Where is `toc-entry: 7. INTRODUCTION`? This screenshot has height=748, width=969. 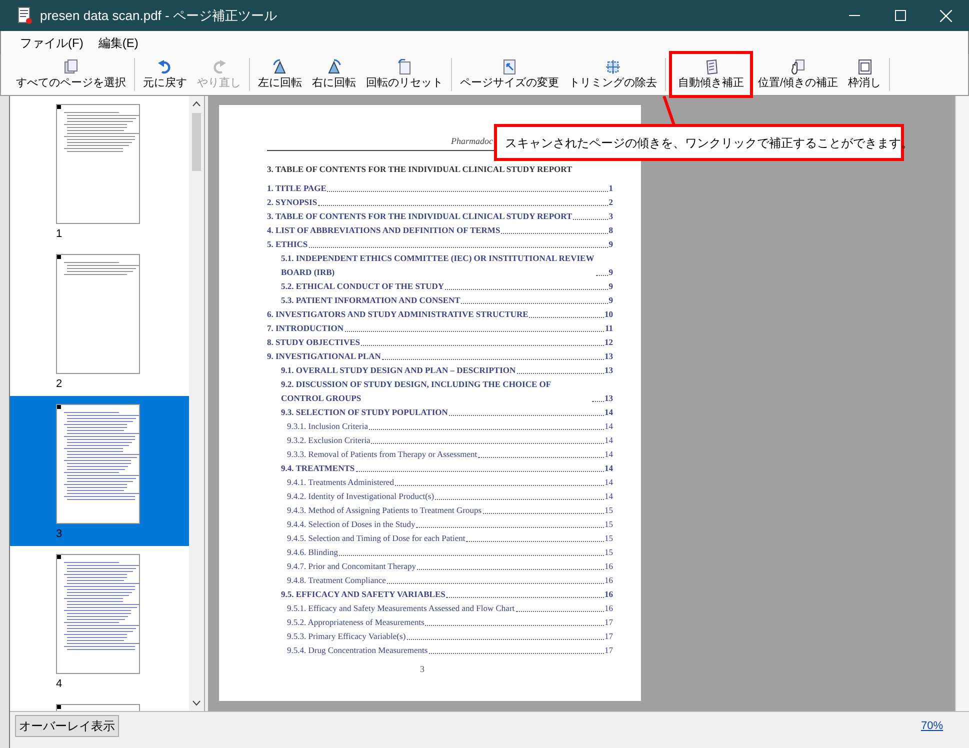
toc-entry: 7. INTRODUCTION is located at coordinates (305, 328).